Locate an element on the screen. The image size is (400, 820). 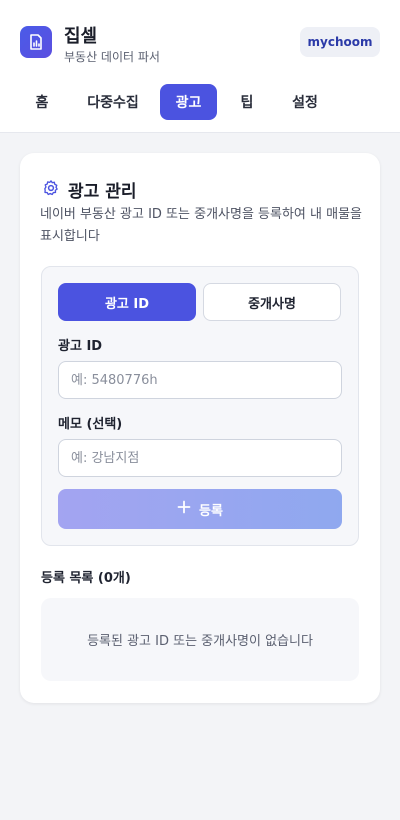
card-description: 네이버 부동산 광고 ID 또는 중개사명을 등록하여 내 매물을 표시합니다 is located at coordinates (201, 225).